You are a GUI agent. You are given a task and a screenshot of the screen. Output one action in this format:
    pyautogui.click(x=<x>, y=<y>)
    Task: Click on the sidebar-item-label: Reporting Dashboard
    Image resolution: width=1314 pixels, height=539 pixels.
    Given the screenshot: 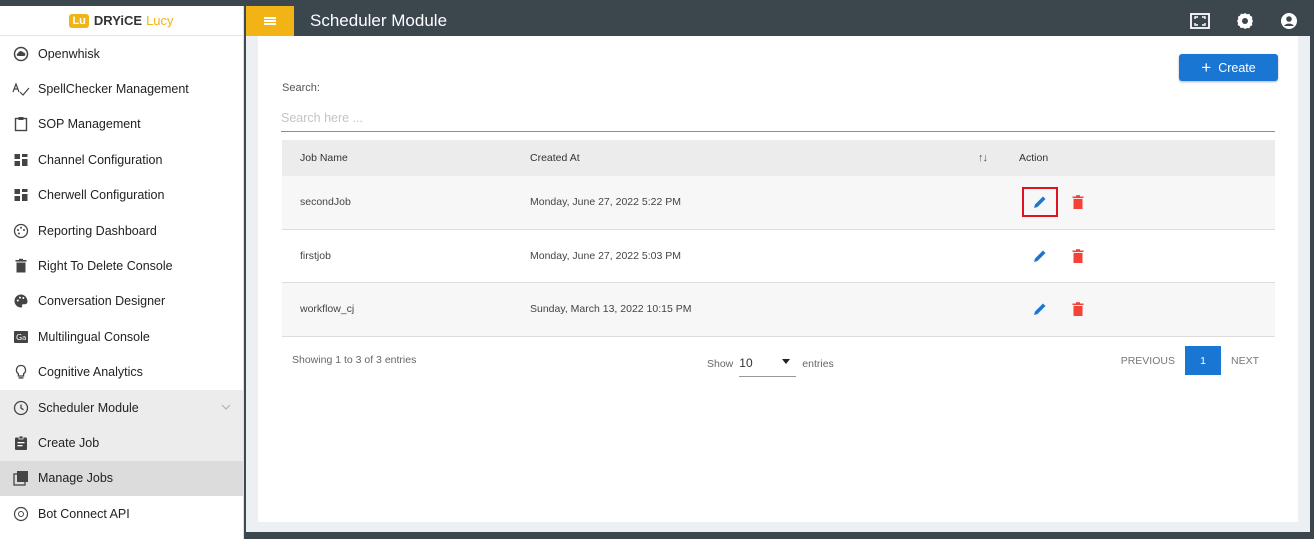 What is the action you would take?
    pyautogui.click(x=97, y=230)
    